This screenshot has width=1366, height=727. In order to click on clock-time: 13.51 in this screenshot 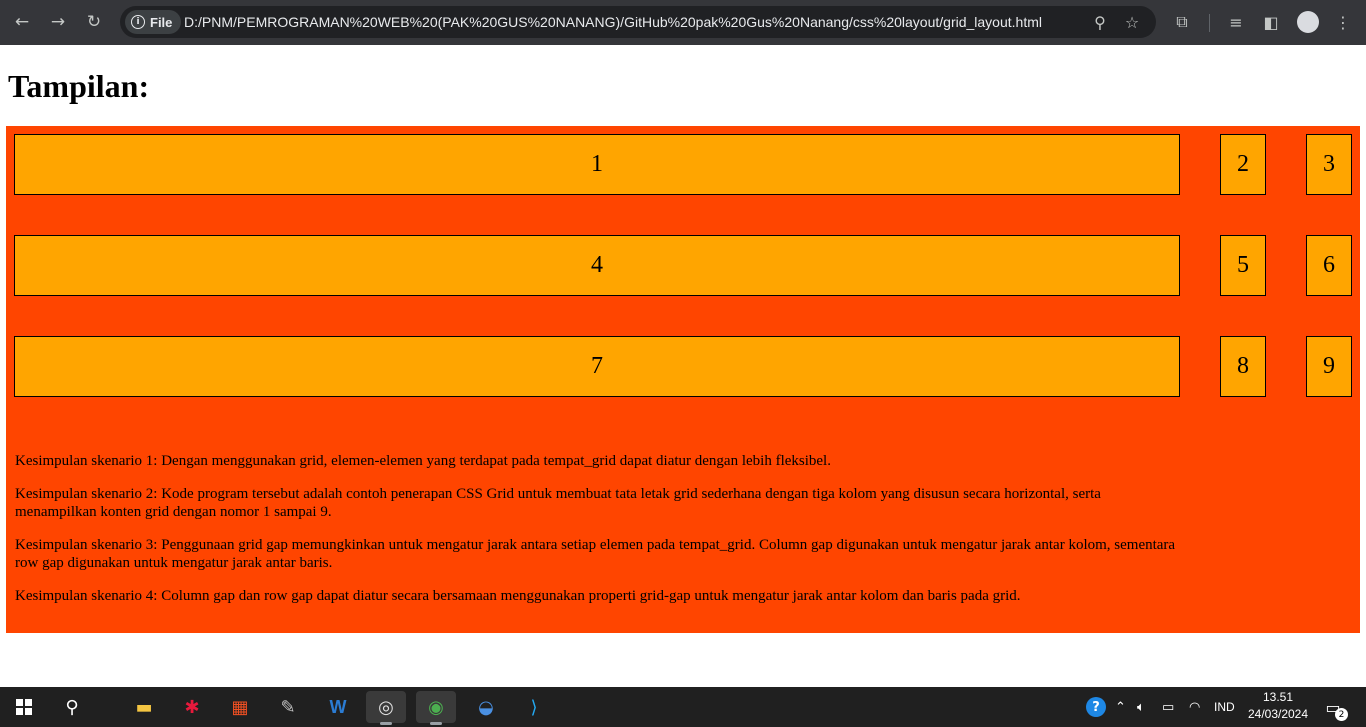, I will do `click(1278, 697)`.